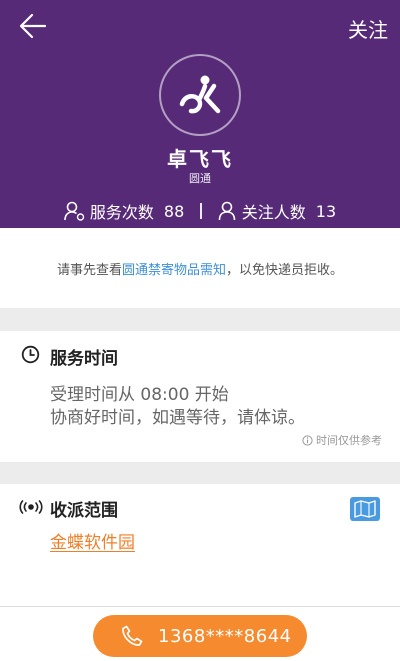 This screenshot has height=661, width=400. Describe the element at coordinates (225, 636) in the screenshot. I see `phone-number: 1368****8644` at that location.